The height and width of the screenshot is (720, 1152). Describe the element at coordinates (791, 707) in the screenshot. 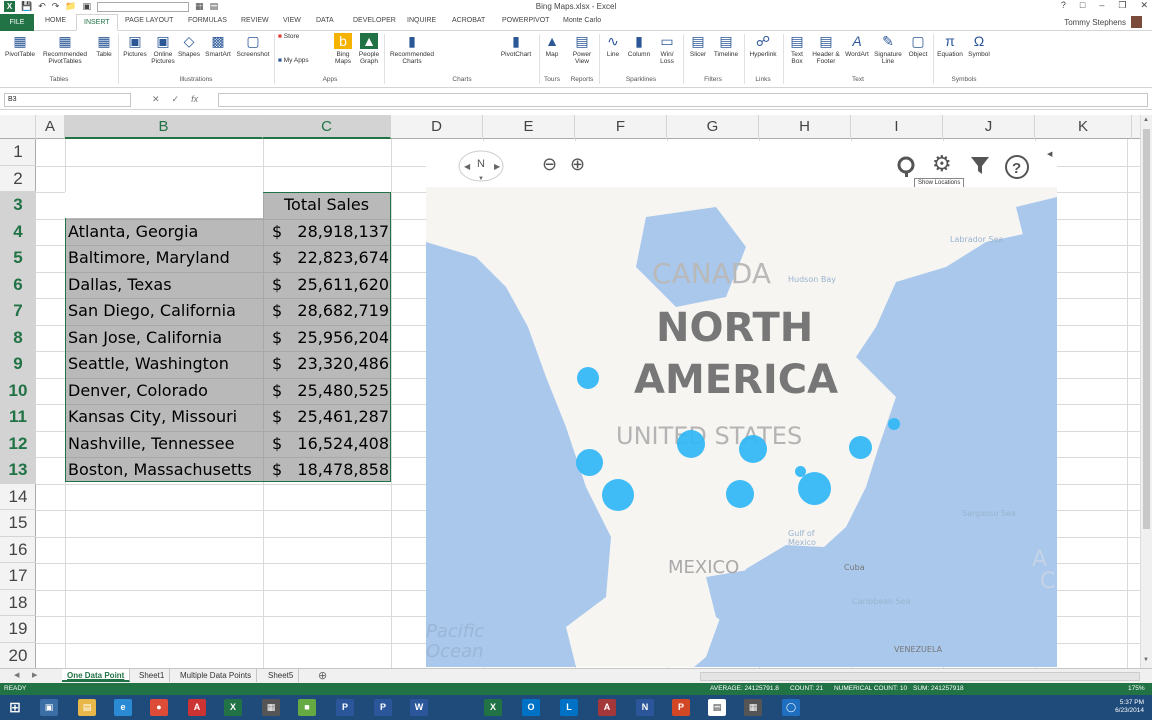

I see `app-icon: ◯` at that location.